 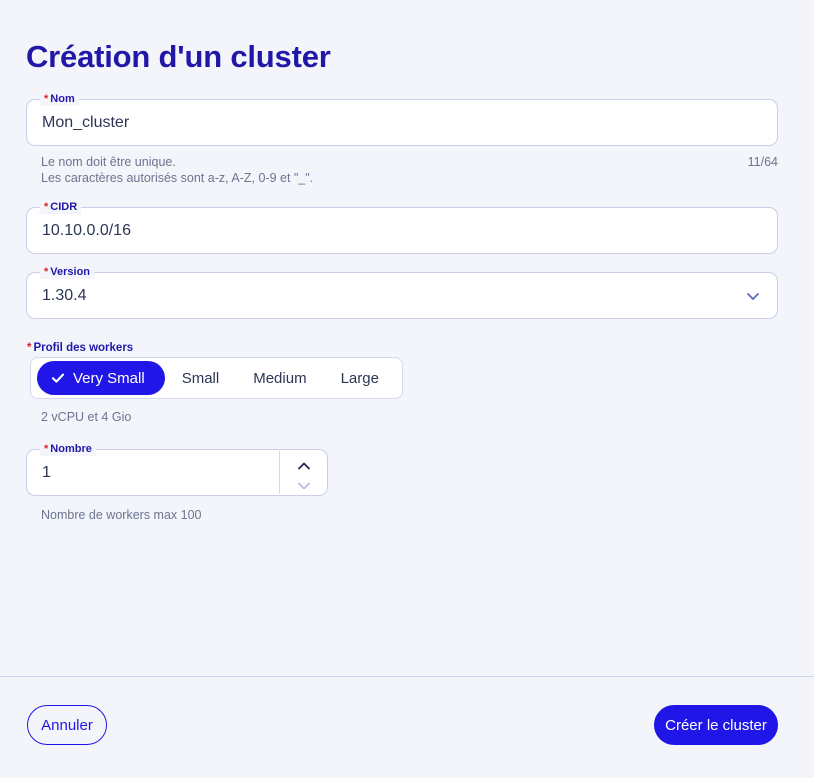 I want to click on name-input-value: Mon_cluster, so click(x=85, y=123).